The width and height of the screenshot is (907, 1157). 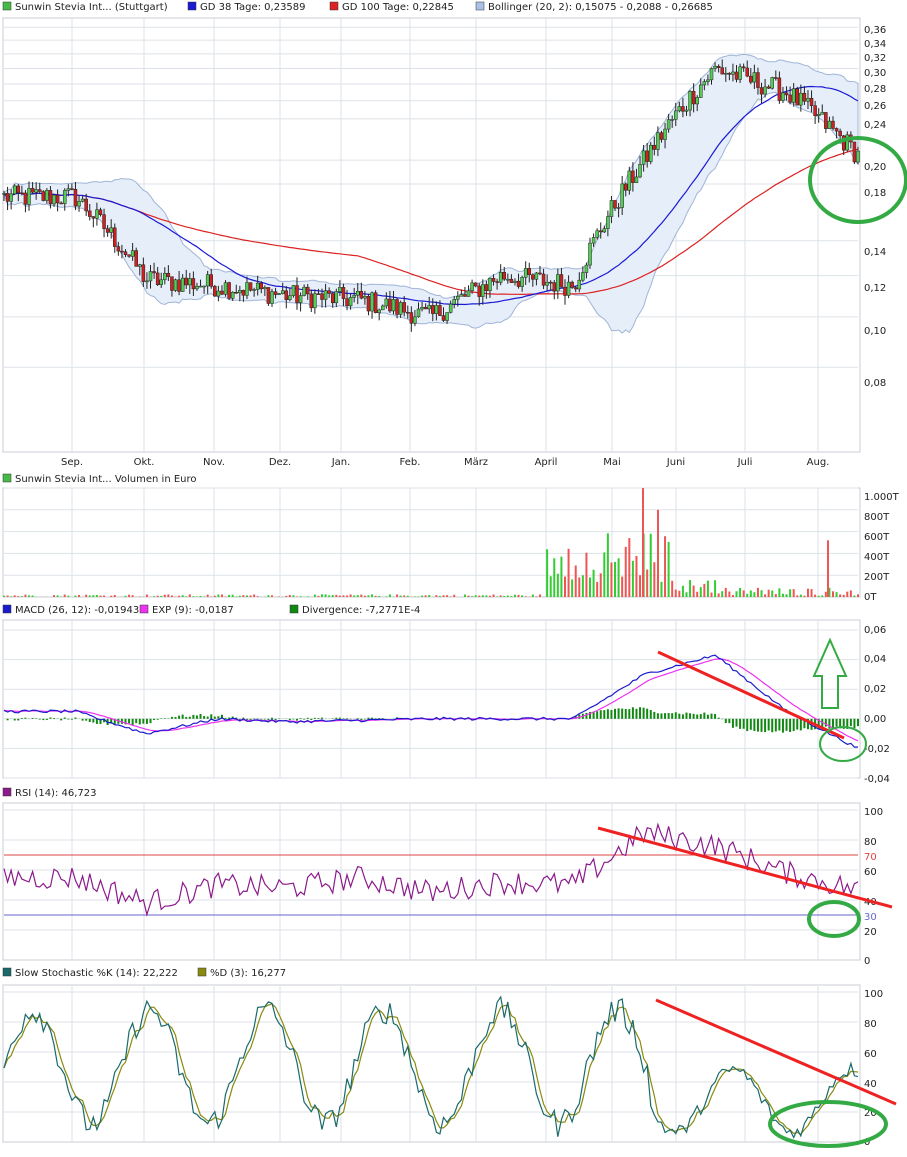 What do you see at coordinates (193, 610) in the screenshot?
I see `legend-exp: EXP (9): -0,0187` at bounding box center [193, 610].